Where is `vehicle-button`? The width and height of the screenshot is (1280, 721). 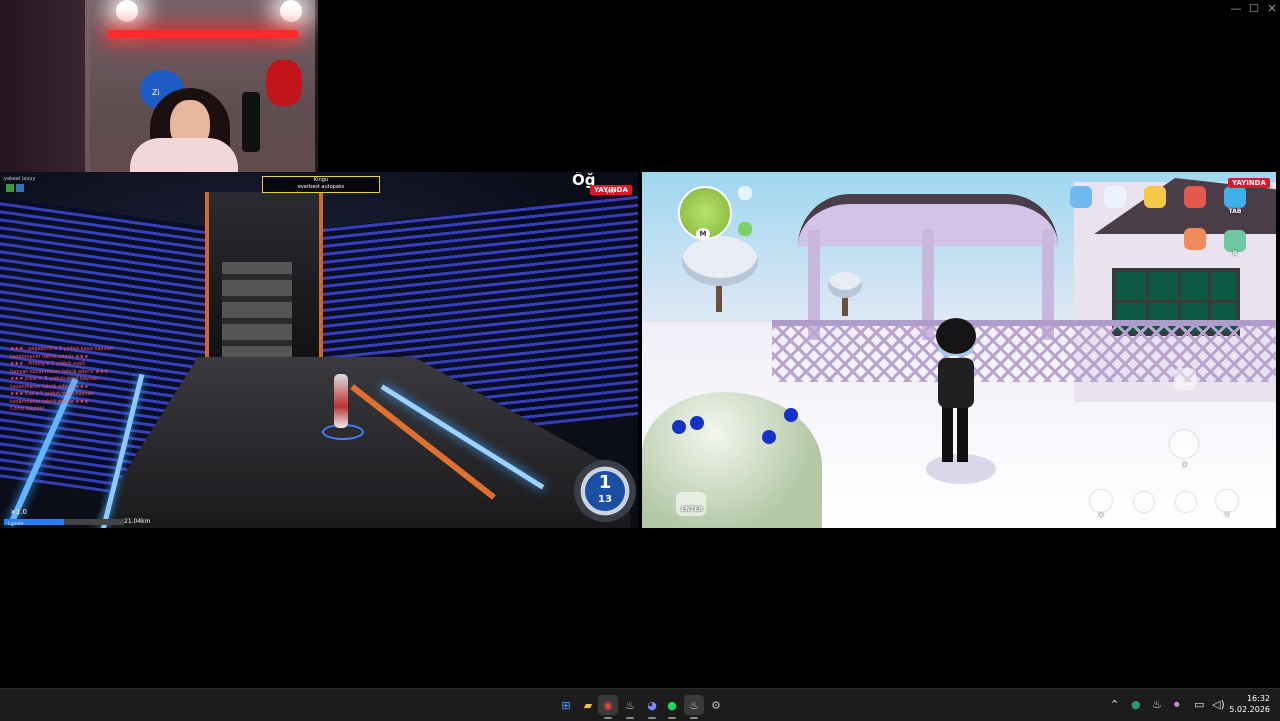
vehicle-button is located at coordinates (1101, 501).